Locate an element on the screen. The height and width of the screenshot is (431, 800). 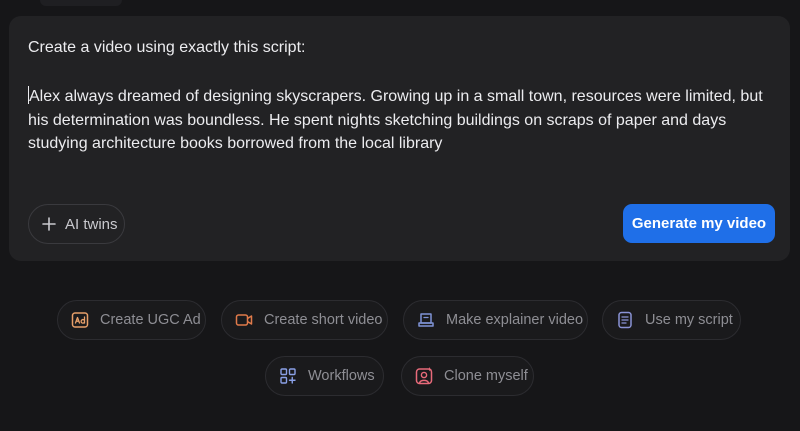
ai-twins-button: AI twins is located at coordinates (76, 224).